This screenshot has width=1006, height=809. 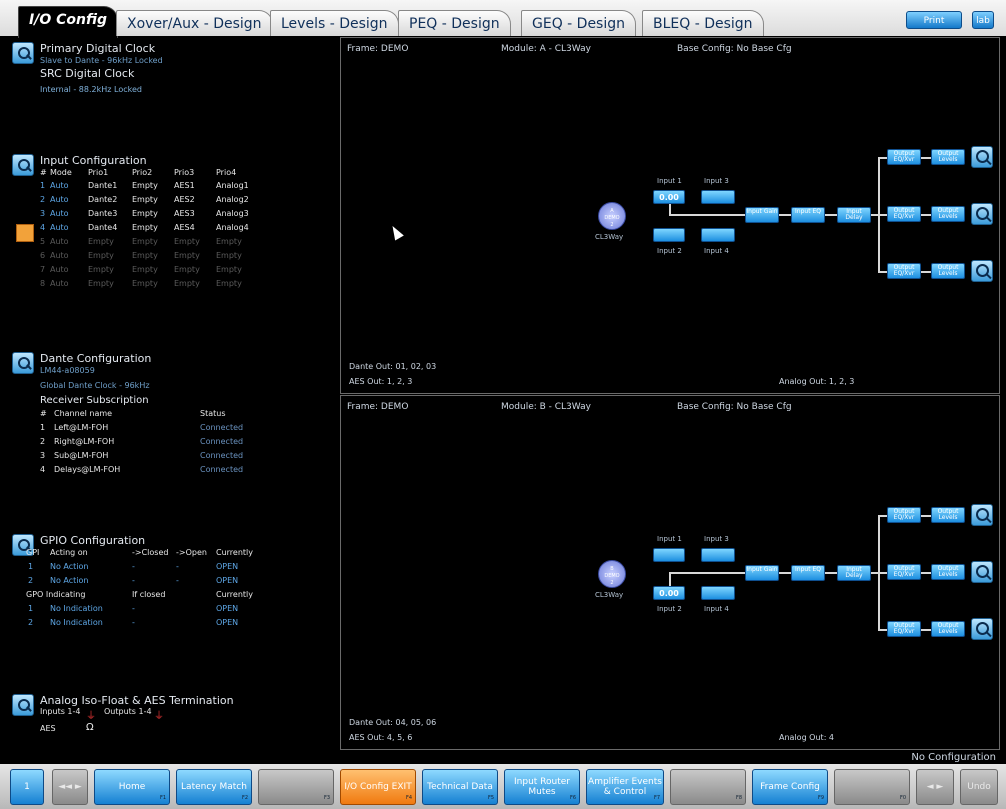 I want to click on module-circle-text: DEMO, so click(x=612, y=576).